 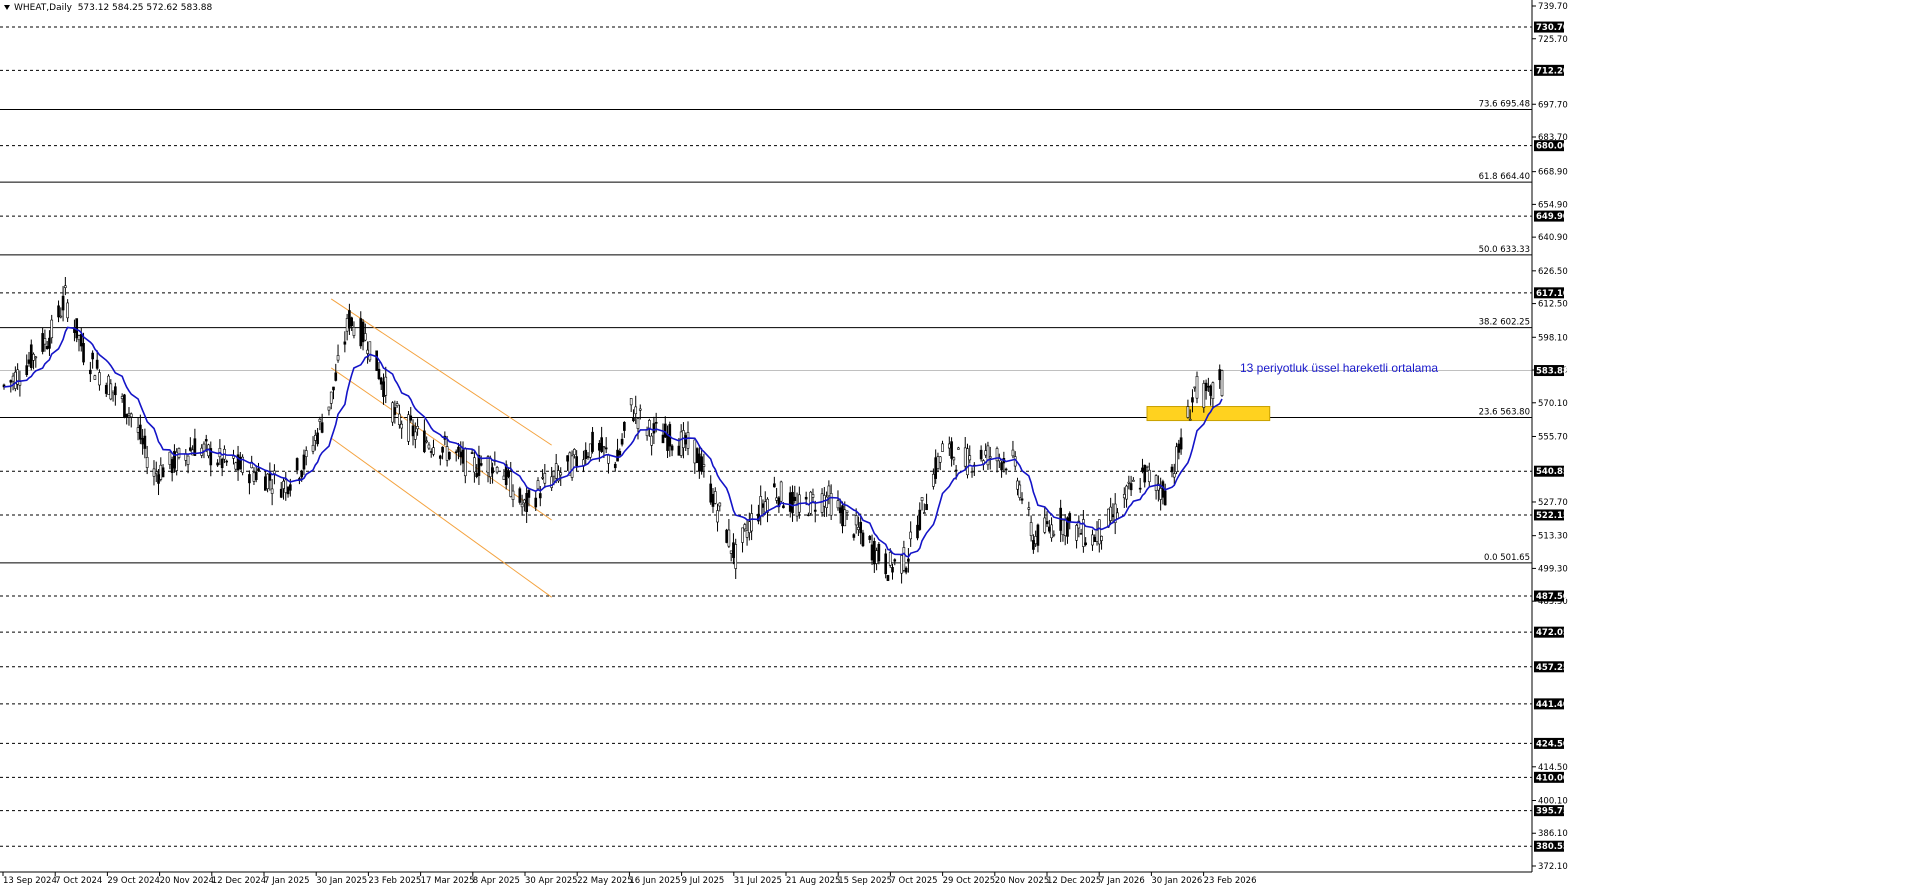 What do you see at coordinates (1553, 238) in the screenshot?
I see `price-tick-label: 640.90` at bounding box center [1553, 238].